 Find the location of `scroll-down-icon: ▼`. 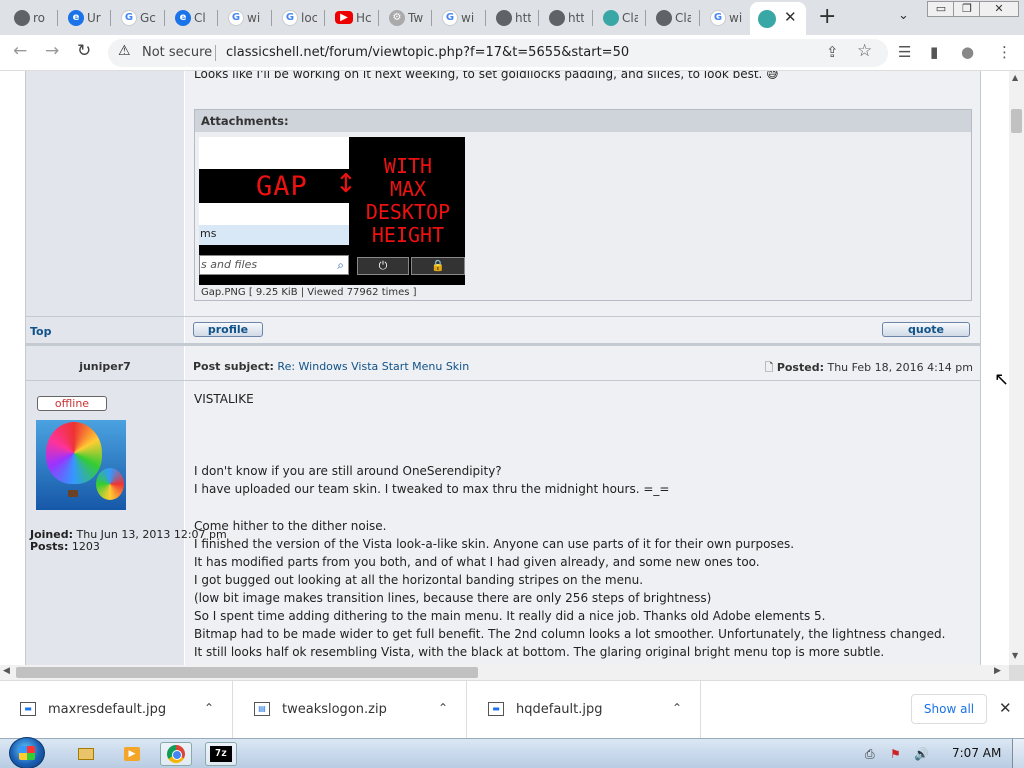

scroll-down-icon: ▼ is located at coordinates (1015, 655).